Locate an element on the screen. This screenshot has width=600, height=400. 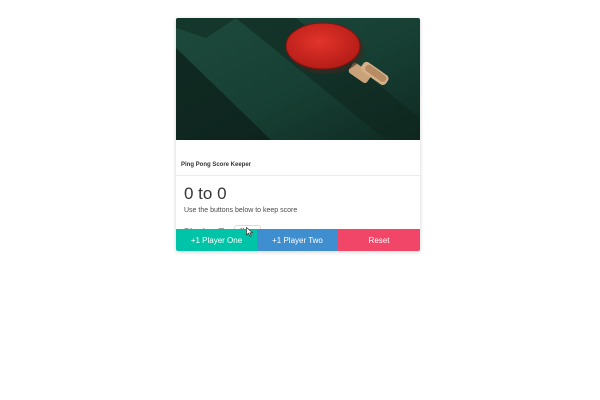
player-one-button: +1 Player One is located at coordinates (216, 240).